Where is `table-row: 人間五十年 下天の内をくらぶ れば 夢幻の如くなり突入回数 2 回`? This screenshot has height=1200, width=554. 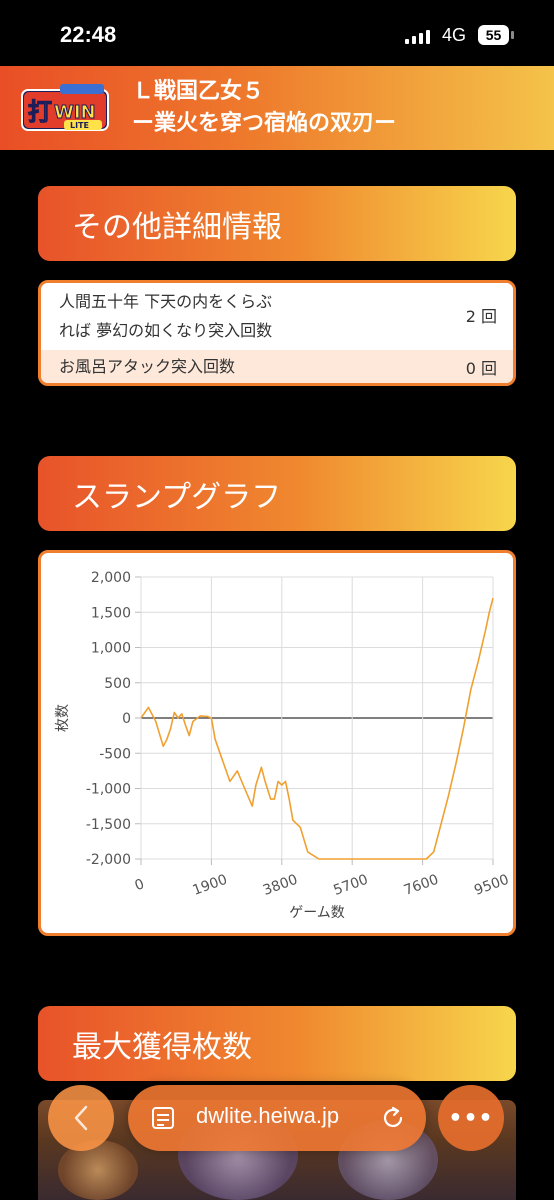 table-row: 人間五十年 下天の内をくらぶ れば 夢幻の如くなり突入回数 2 回 is located at coordinates (277, 316).